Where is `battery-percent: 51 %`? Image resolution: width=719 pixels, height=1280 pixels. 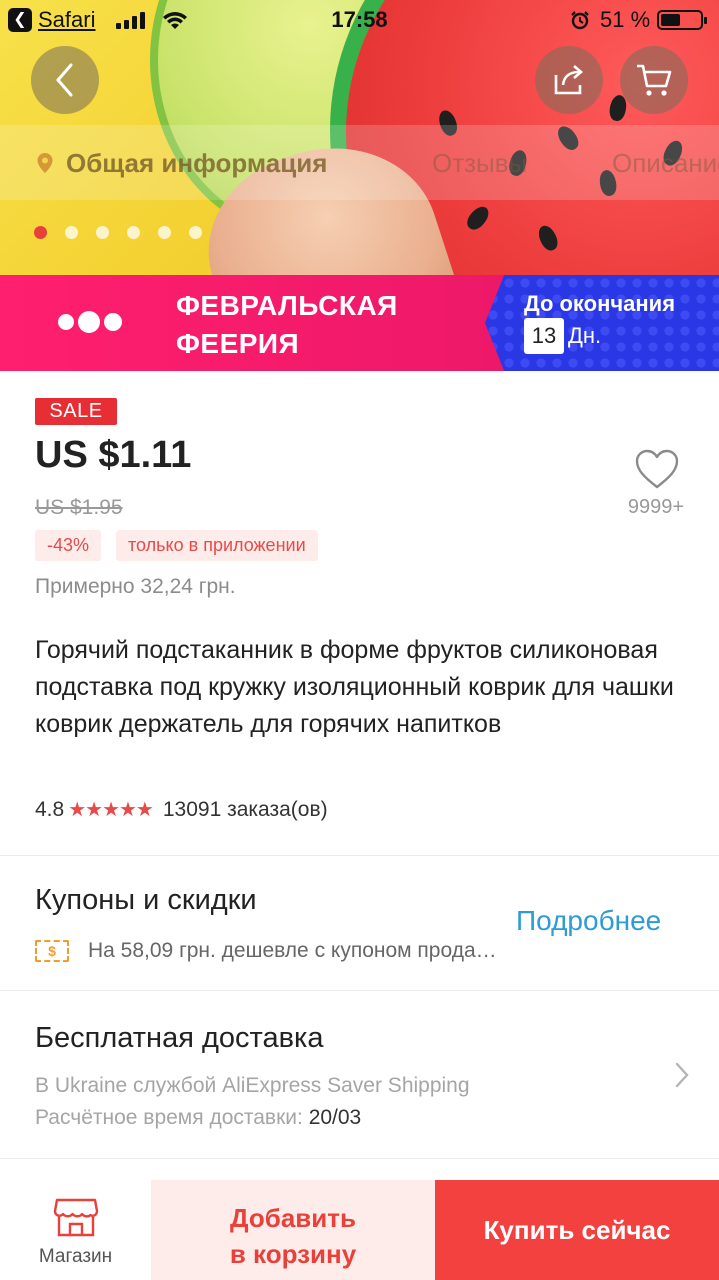 battery-percent: 51 % is located at coordinates (625, 19).